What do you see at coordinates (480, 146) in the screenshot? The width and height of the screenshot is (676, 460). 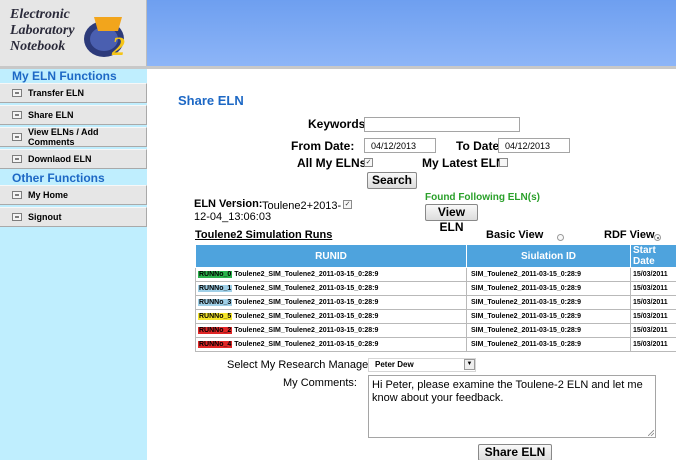 I see `to-date-label: To Date:` at bounding box center [480, 146].